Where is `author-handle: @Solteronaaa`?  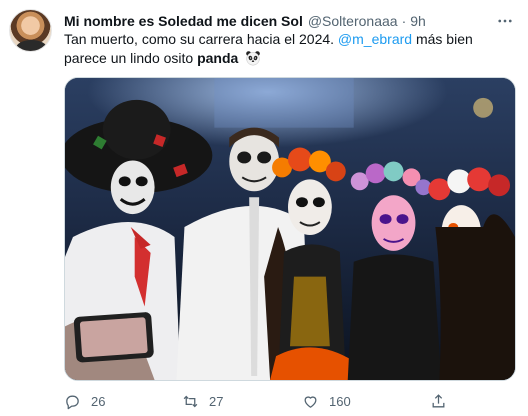
author-handle: @Solteronaaa is located at coordinates (353, 21).